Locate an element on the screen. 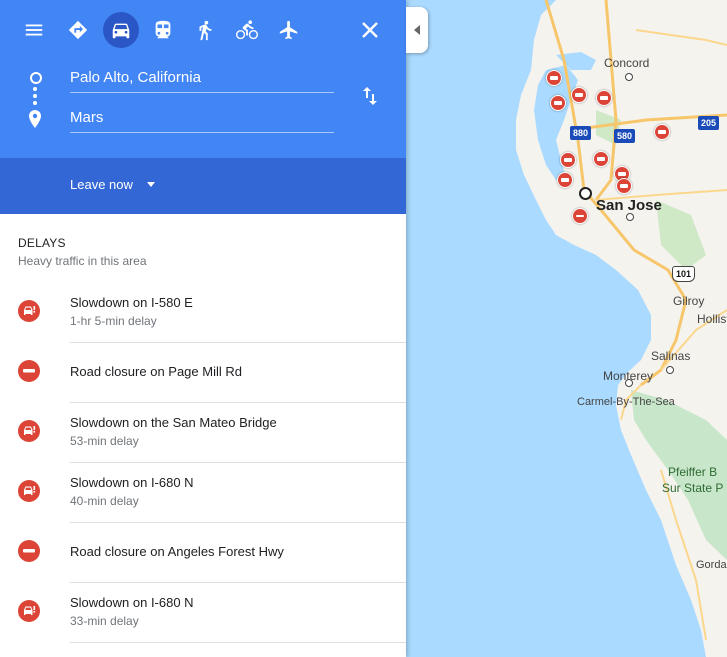  directions-diamond-icon is located at coordinates (78, 30).